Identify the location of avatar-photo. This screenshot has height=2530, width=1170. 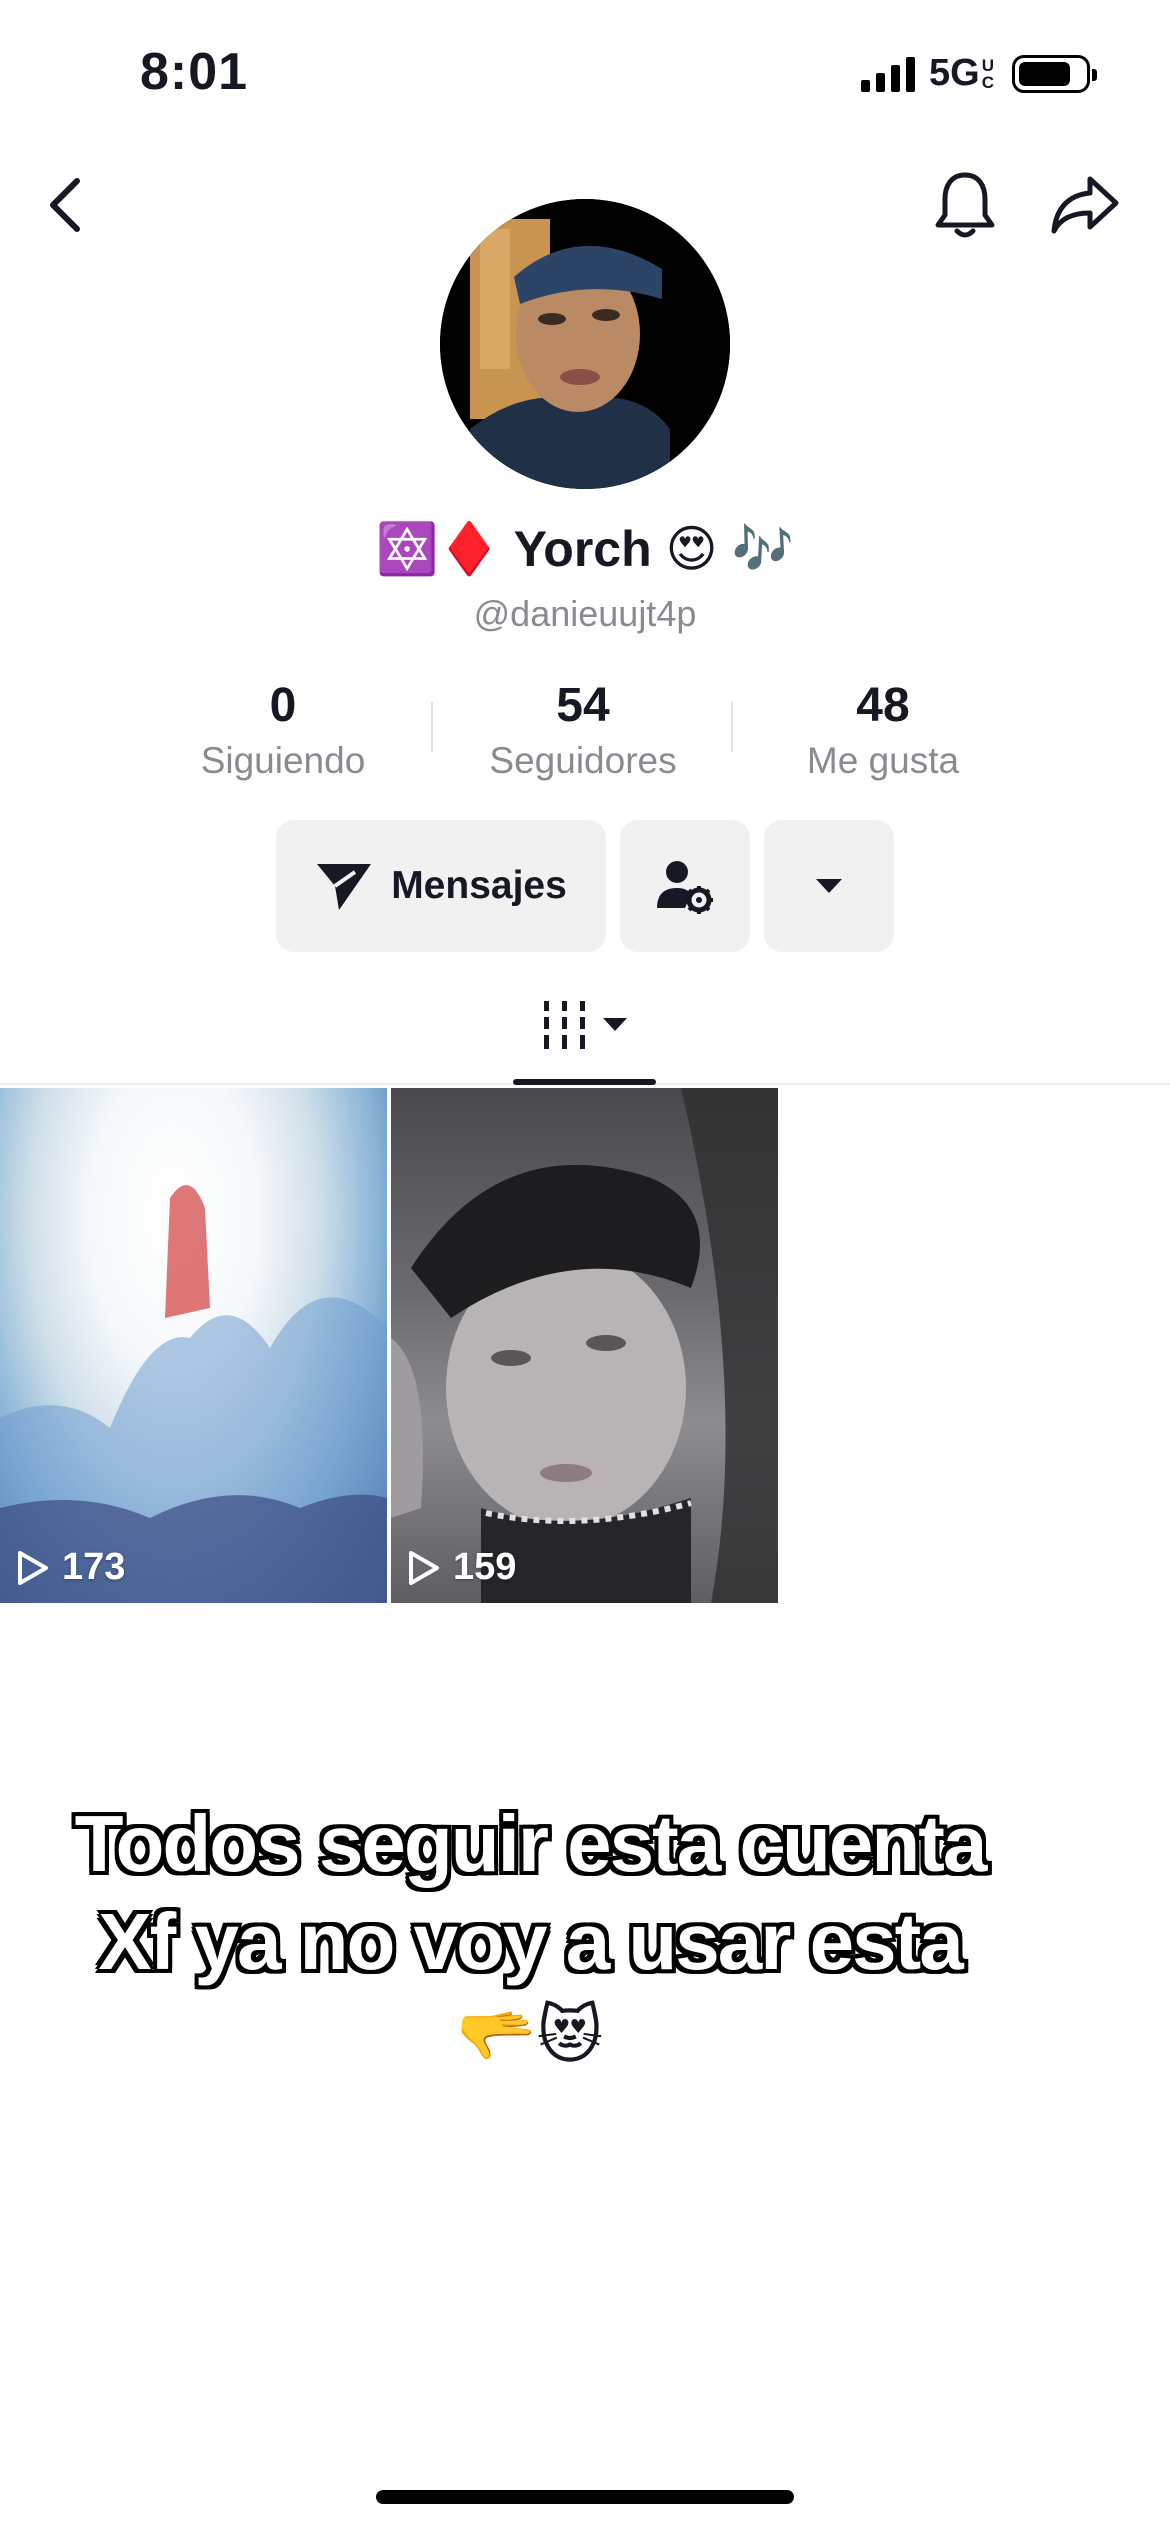
(585, 344).